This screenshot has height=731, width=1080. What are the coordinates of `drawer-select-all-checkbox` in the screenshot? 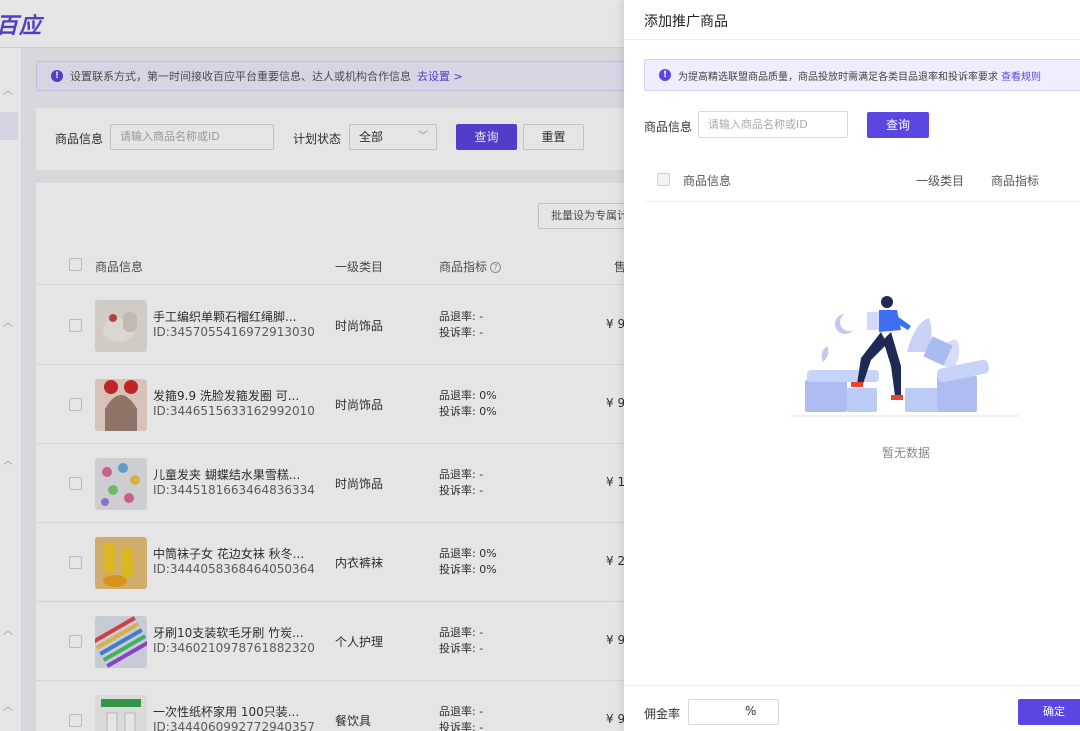 It's located at (663, 179).